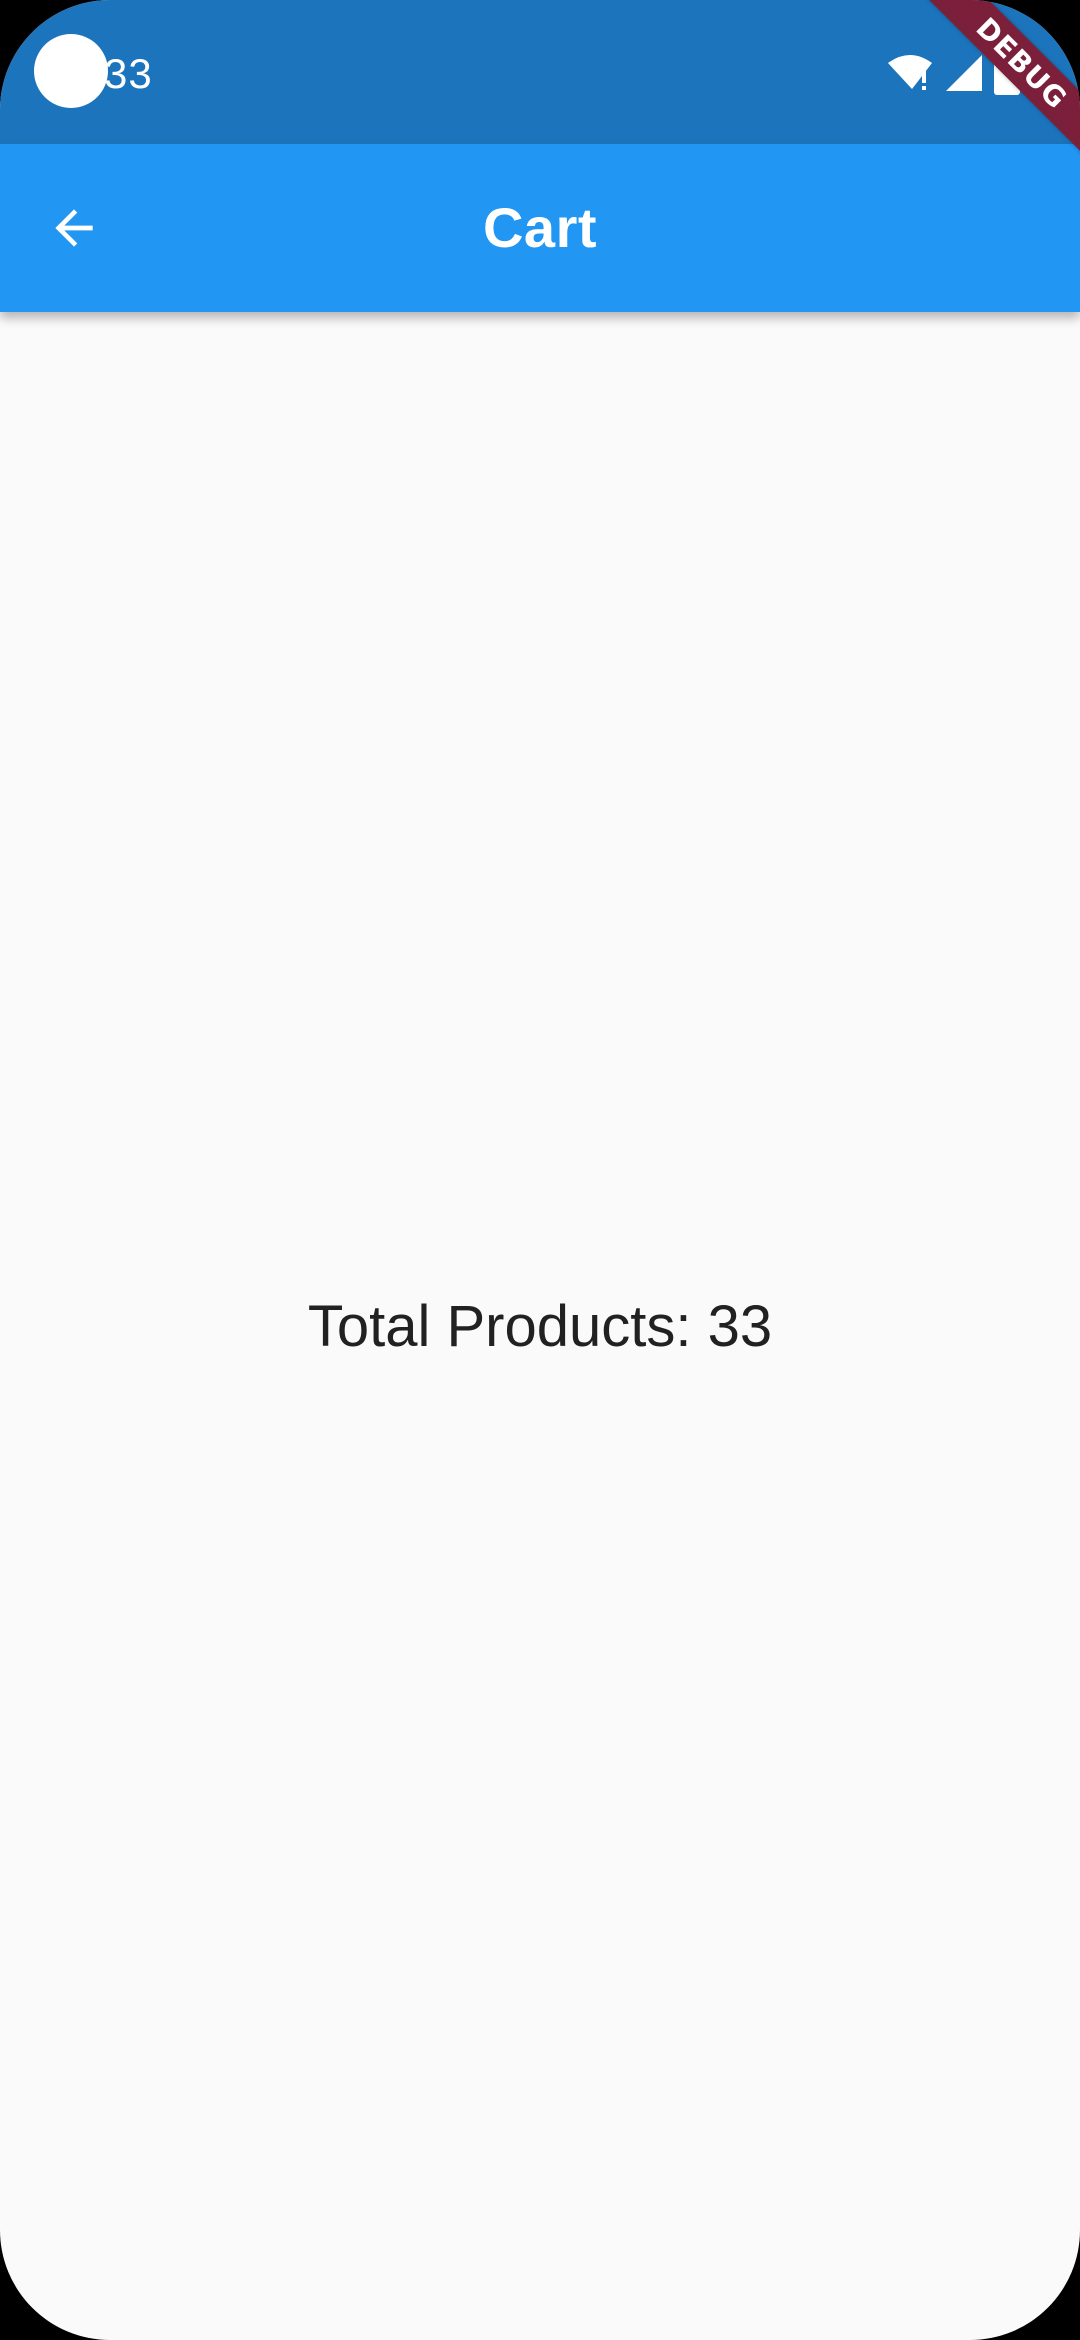  I want to click on status-bar: 33, so click(540, 72).